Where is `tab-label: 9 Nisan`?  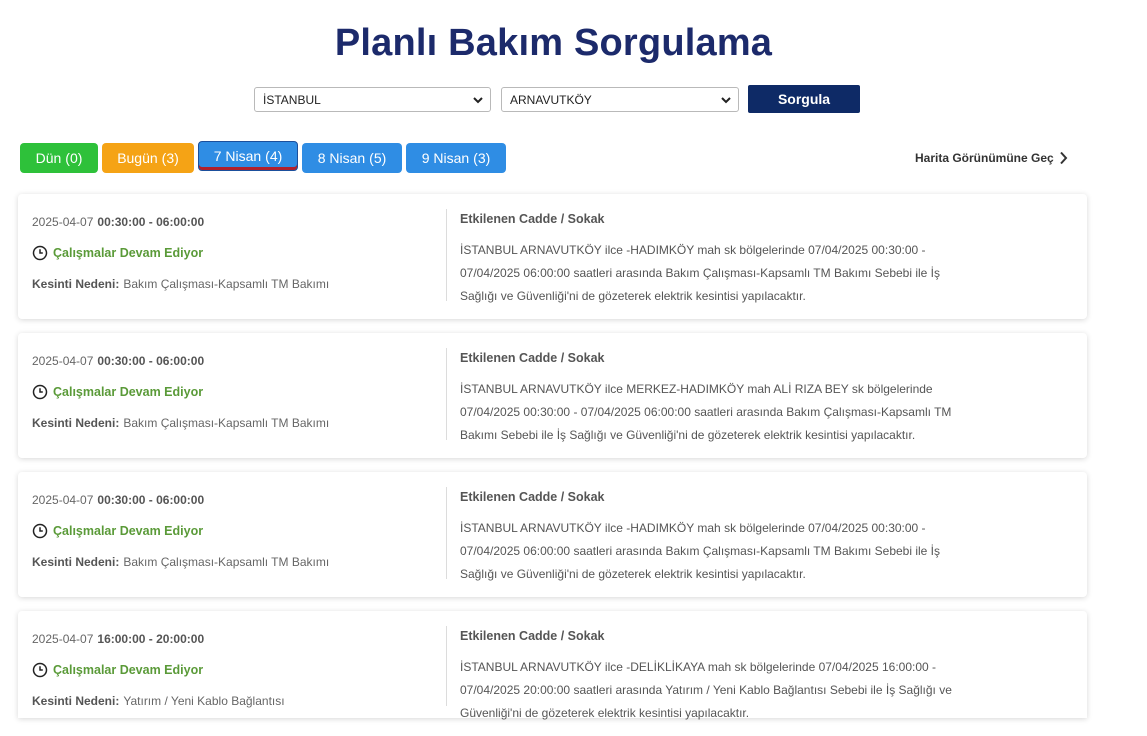
tab-label: 9 Nisan is located at coordinates (445, 158).